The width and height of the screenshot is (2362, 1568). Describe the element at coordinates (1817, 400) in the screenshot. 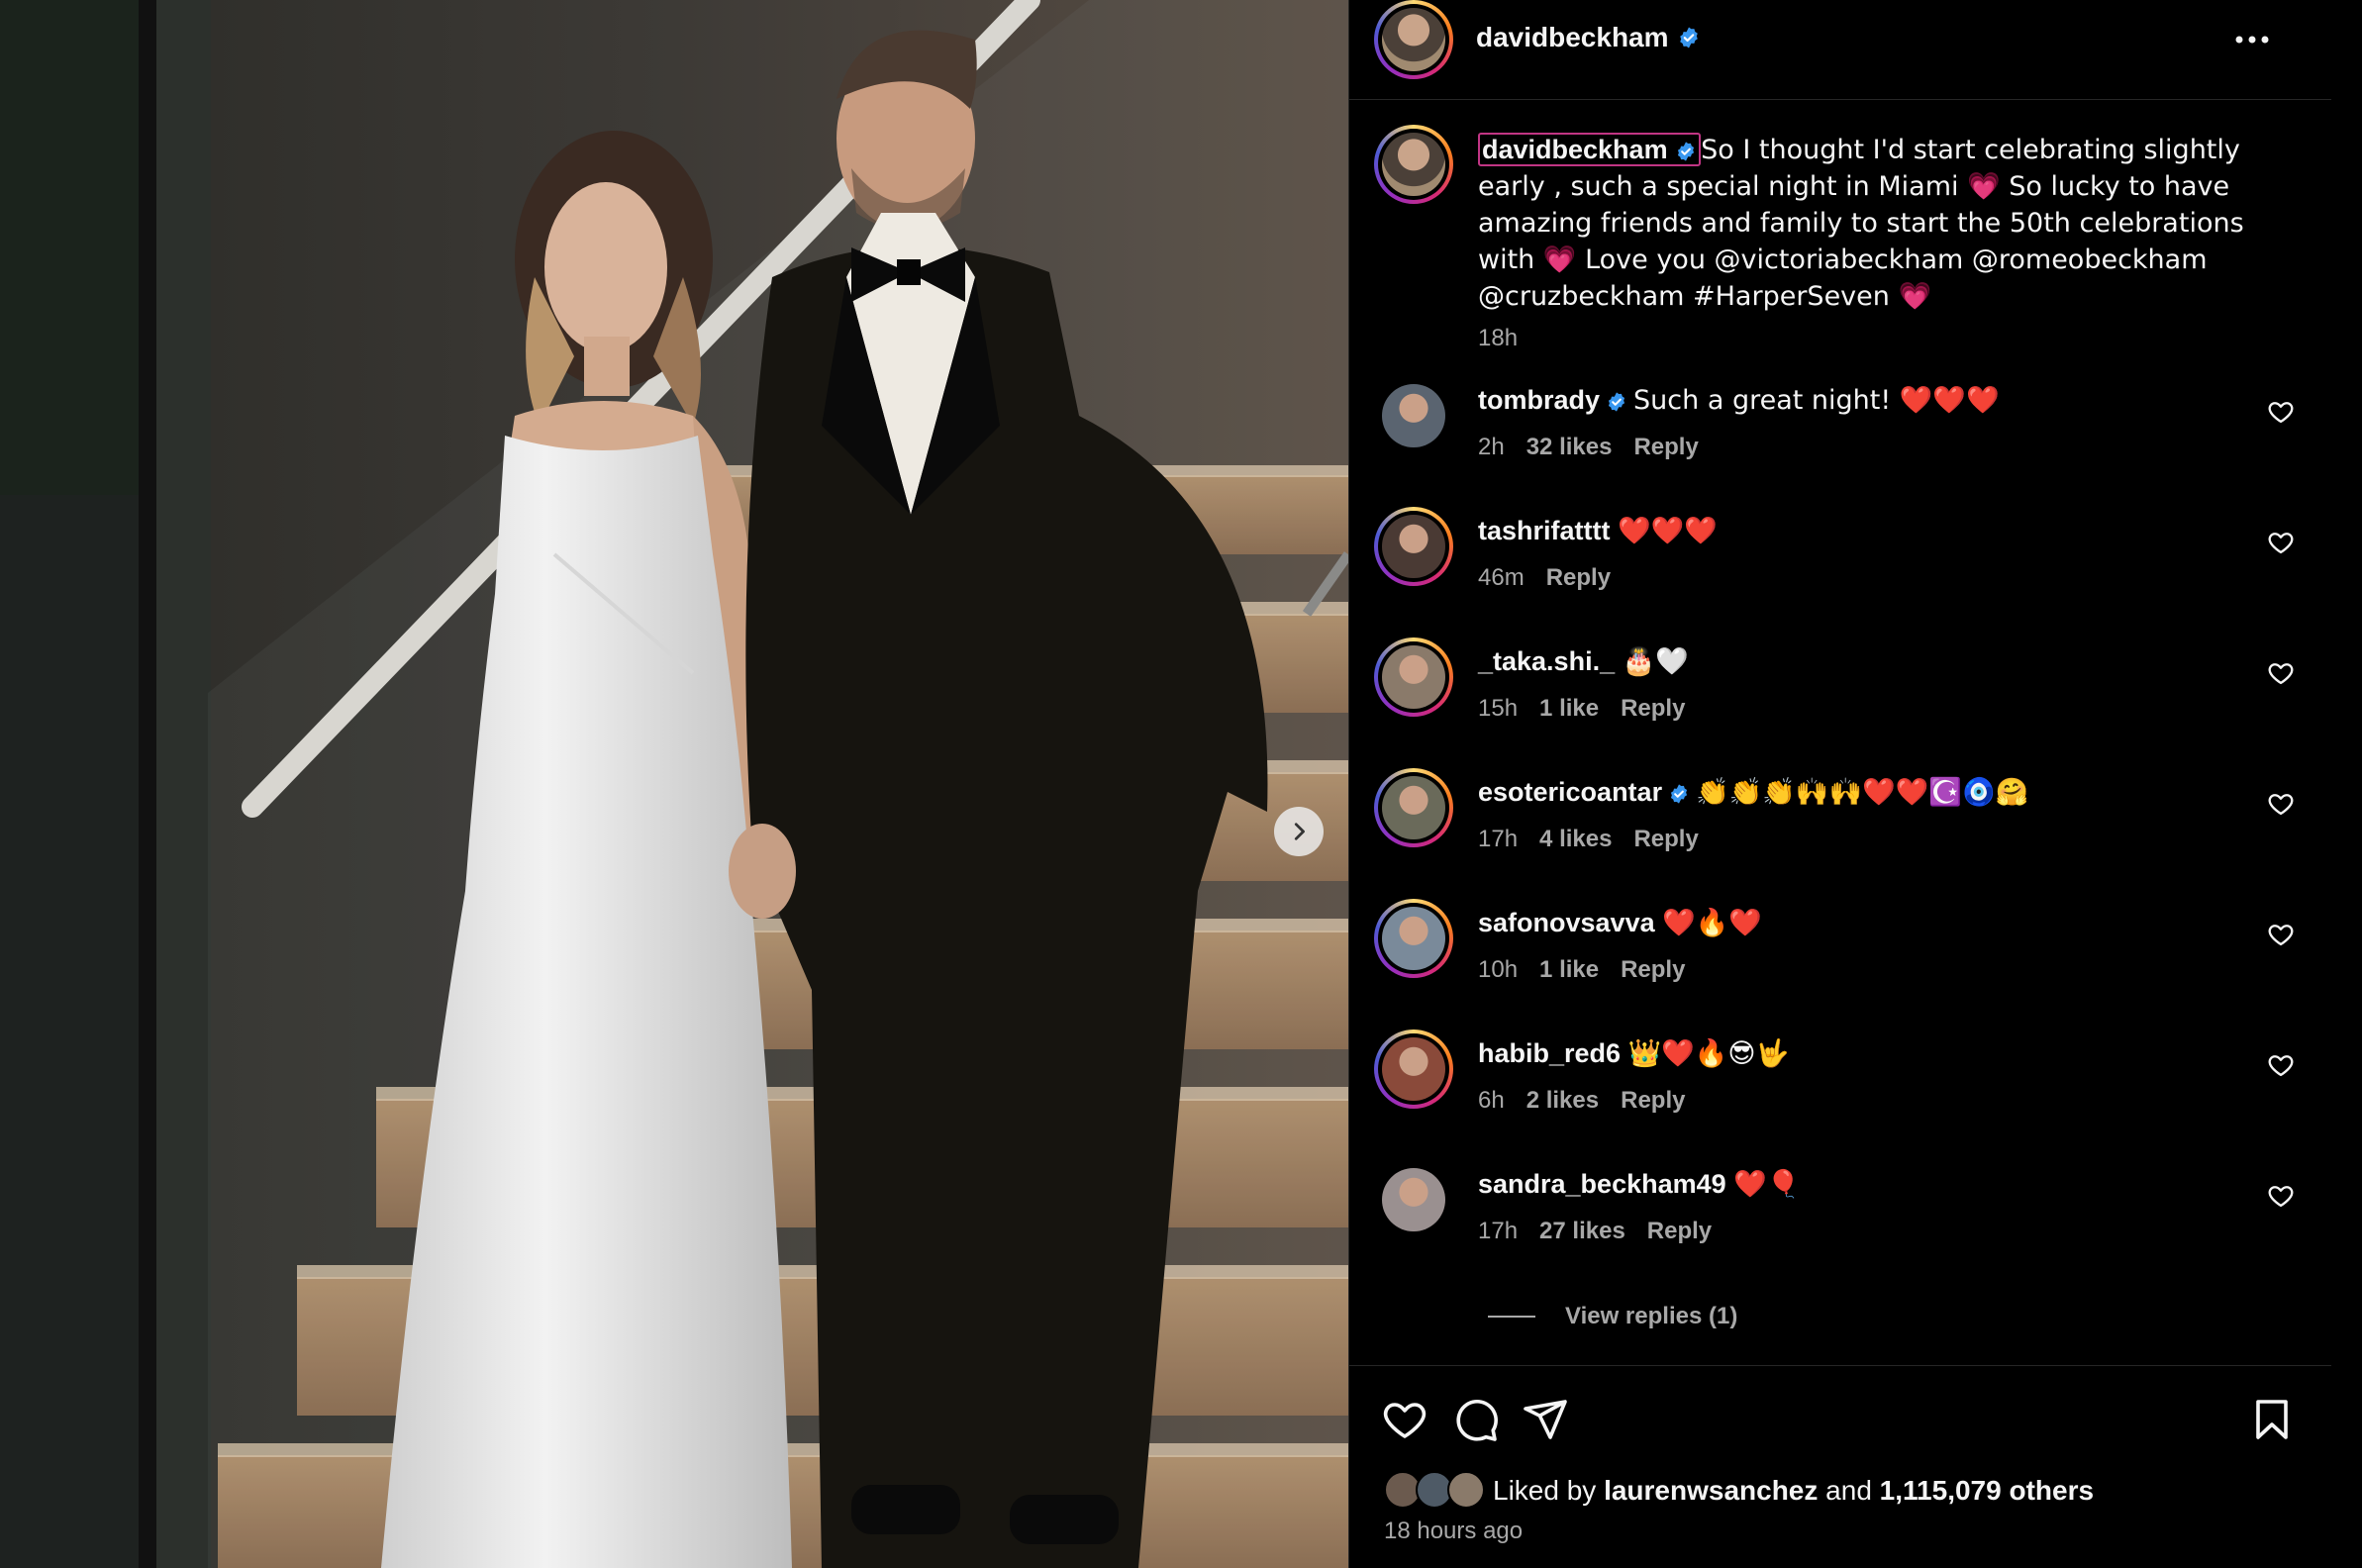

I see `comment-body: Such a great night! ❤️❤️❤️` at that location.